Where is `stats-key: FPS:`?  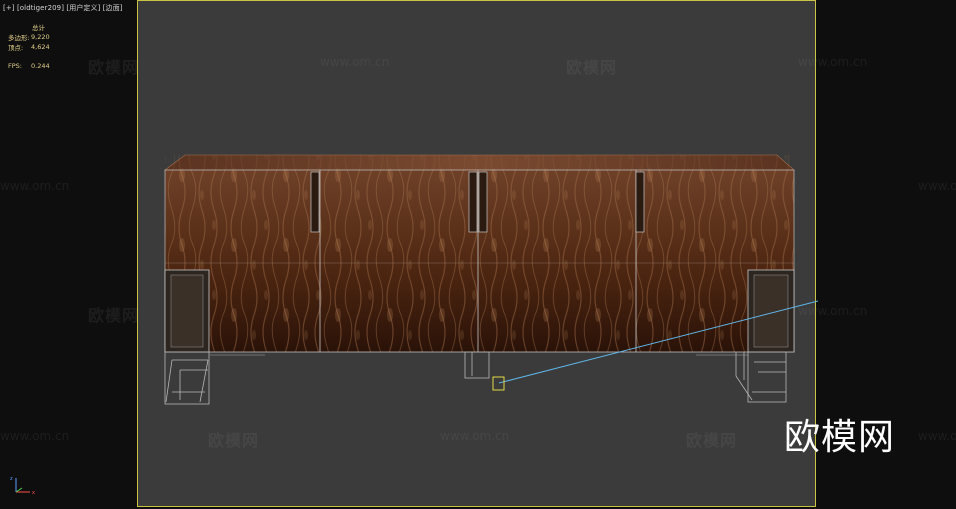
stats-key: FPS: is located at coordinates (15, 66).